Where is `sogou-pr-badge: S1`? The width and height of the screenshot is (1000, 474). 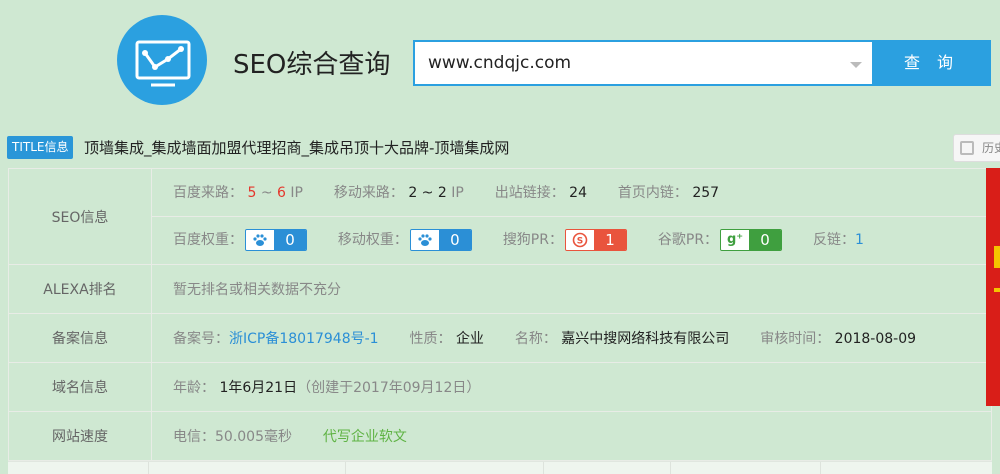
sogou-pr-badge: S1 is located at coordinates (595, 240).